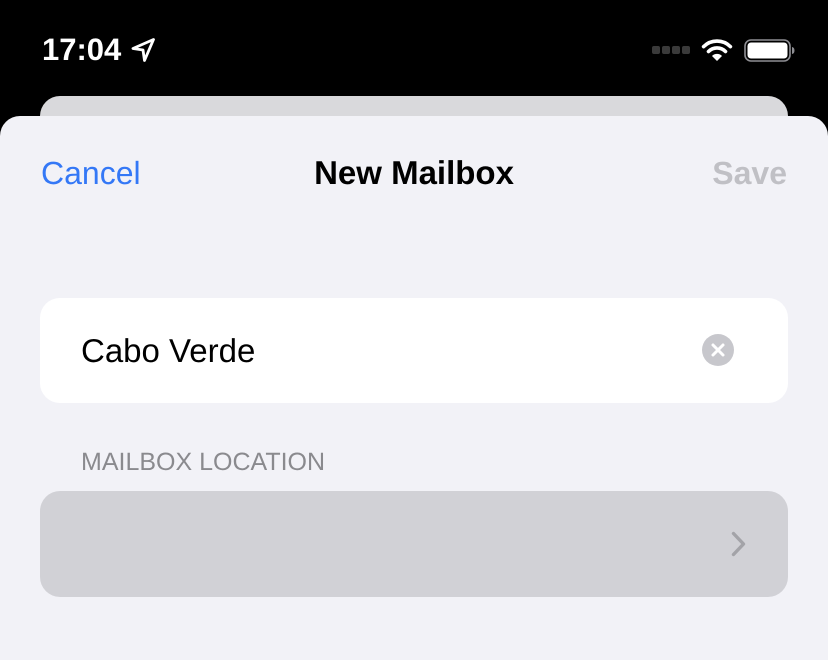 This screenshot has height=660, width=828. Describe the element at coordinates (414, 350) in the screenshot. I see `mailbox-name-field: Cabo Verde` at that location.